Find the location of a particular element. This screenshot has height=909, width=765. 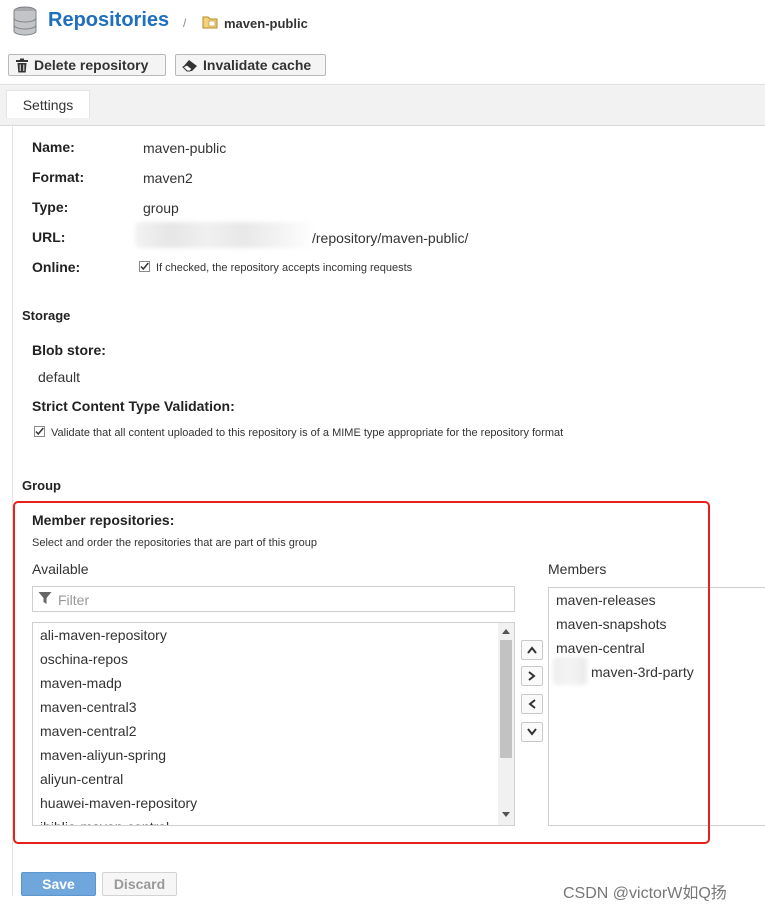

watermark: CSDN @victorW如Q扬 is located at coordinates (645, 893).